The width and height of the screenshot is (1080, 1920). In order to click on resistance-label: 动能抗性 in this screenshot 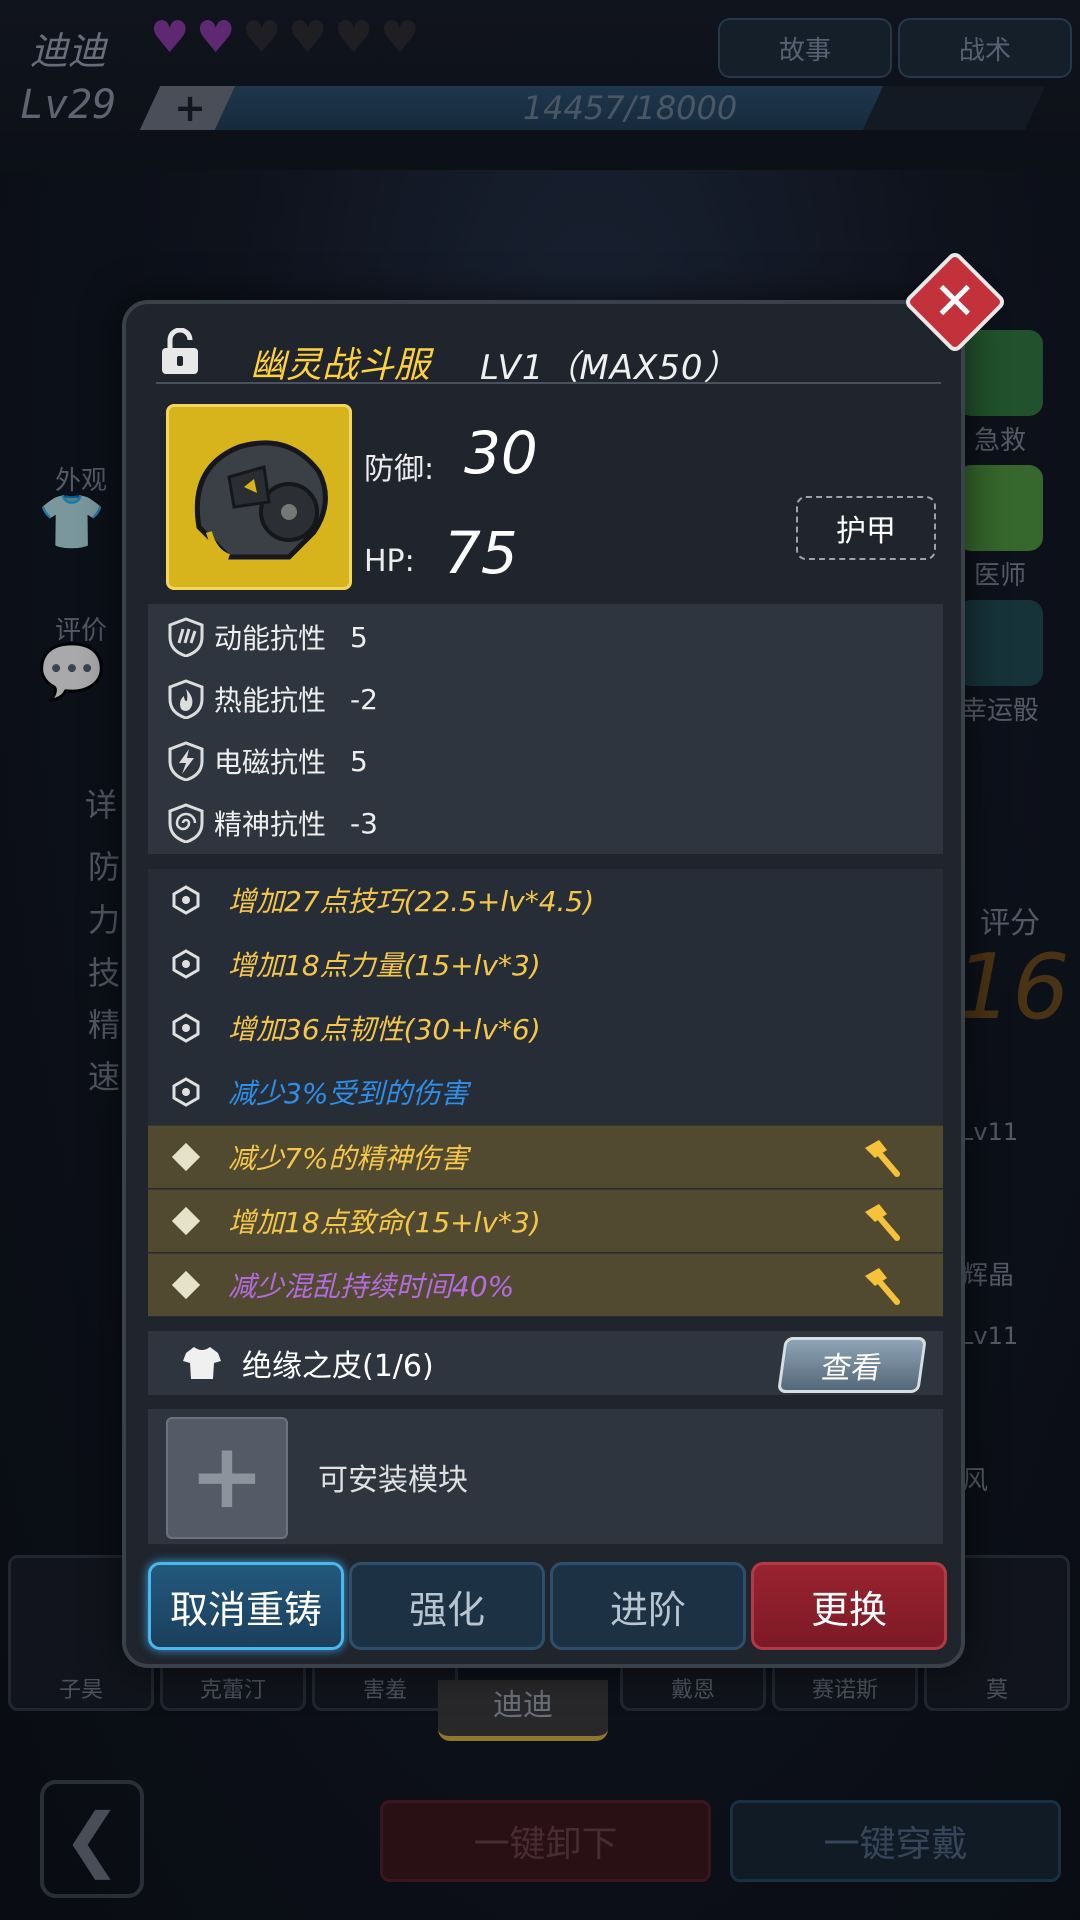, I will do `click(270, 638)`.